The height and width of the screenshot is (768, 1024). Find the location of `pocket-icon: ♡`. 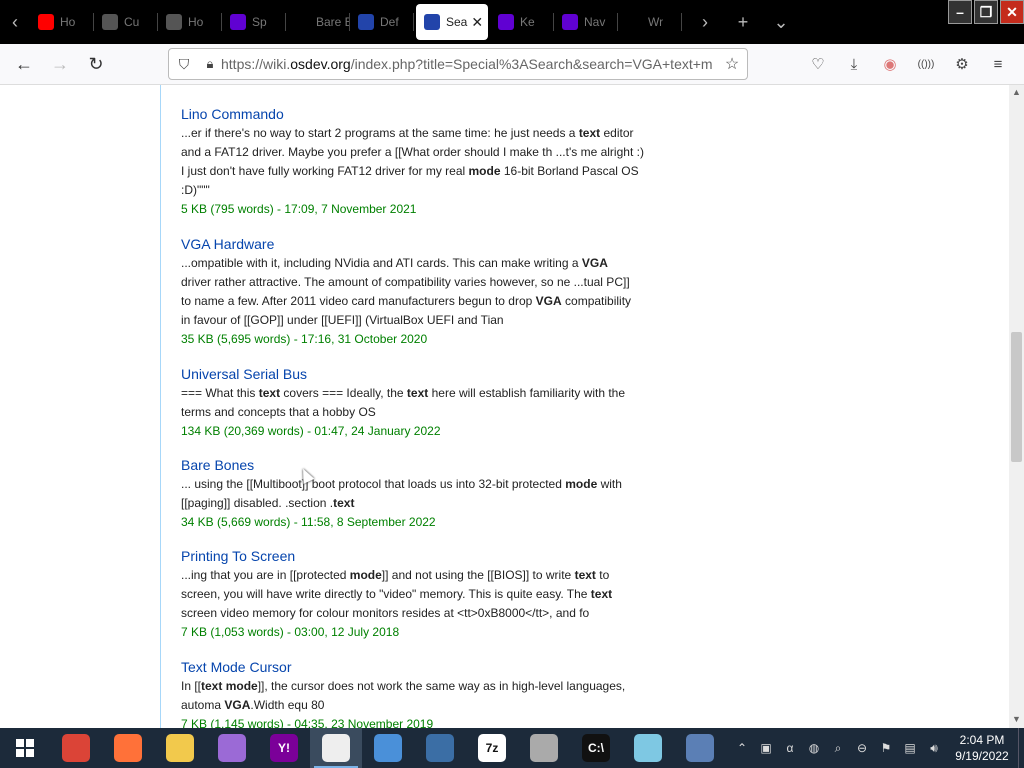

pocket-icon: ♡ is located at coordinates (818, 64).